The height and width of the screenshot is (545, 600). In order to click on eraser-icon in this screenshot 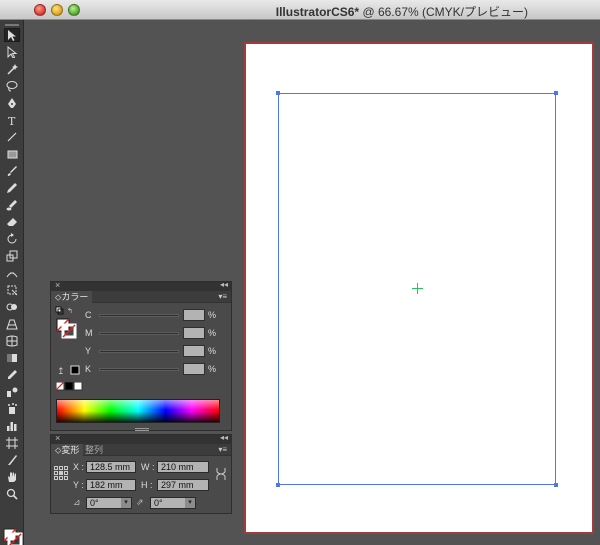, I will do `click(12, 222)`.